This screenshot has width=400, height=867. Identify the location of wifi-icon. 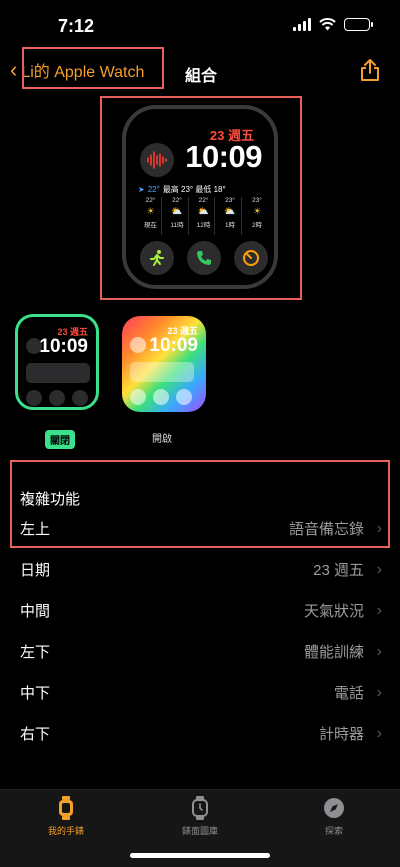
(327, 24).